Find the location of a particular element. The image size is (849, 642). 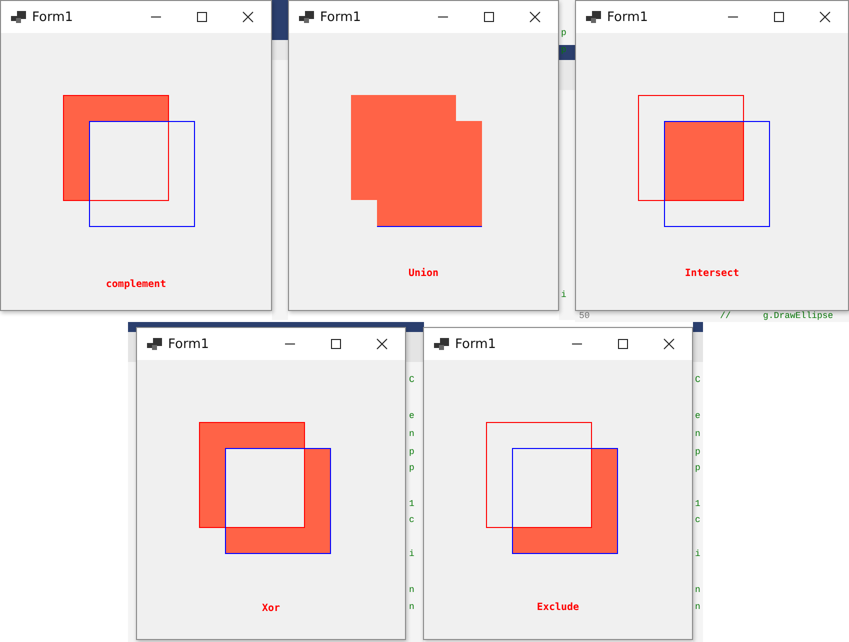

code-text: g.DrawEllipse is located at coordinates (798, 316).